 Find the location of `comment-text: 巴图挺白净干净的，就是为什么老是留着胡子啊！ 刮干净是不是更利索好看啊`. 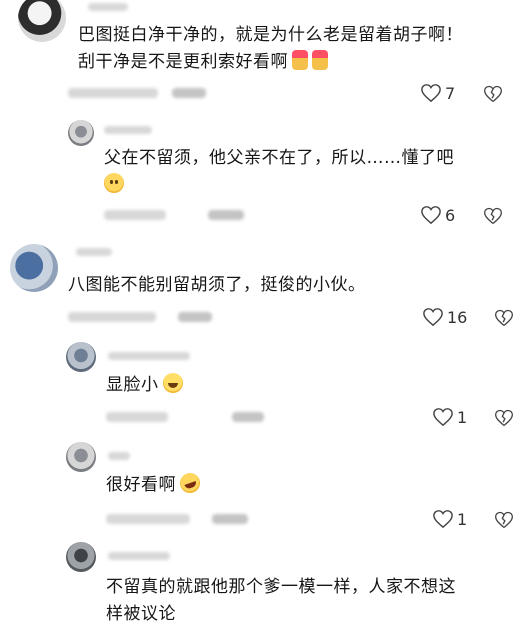

comment-text: 巴图挺白净干净的，就是为什么老是留着胡子啊！ 刮干净是不是更利索好看啊 is located at coordinates (270, 49).